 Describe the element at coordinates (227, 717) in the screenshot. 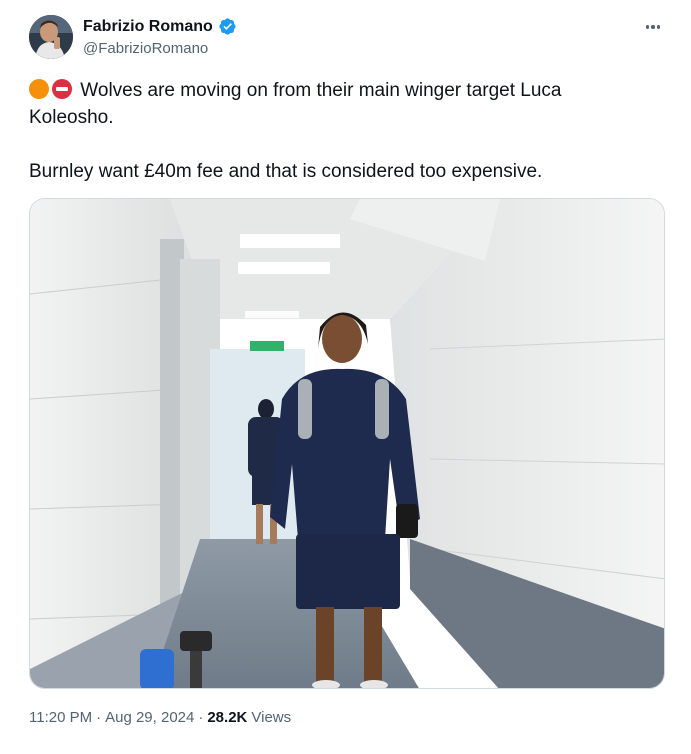

I see `views-count: 28.2K` at that location.